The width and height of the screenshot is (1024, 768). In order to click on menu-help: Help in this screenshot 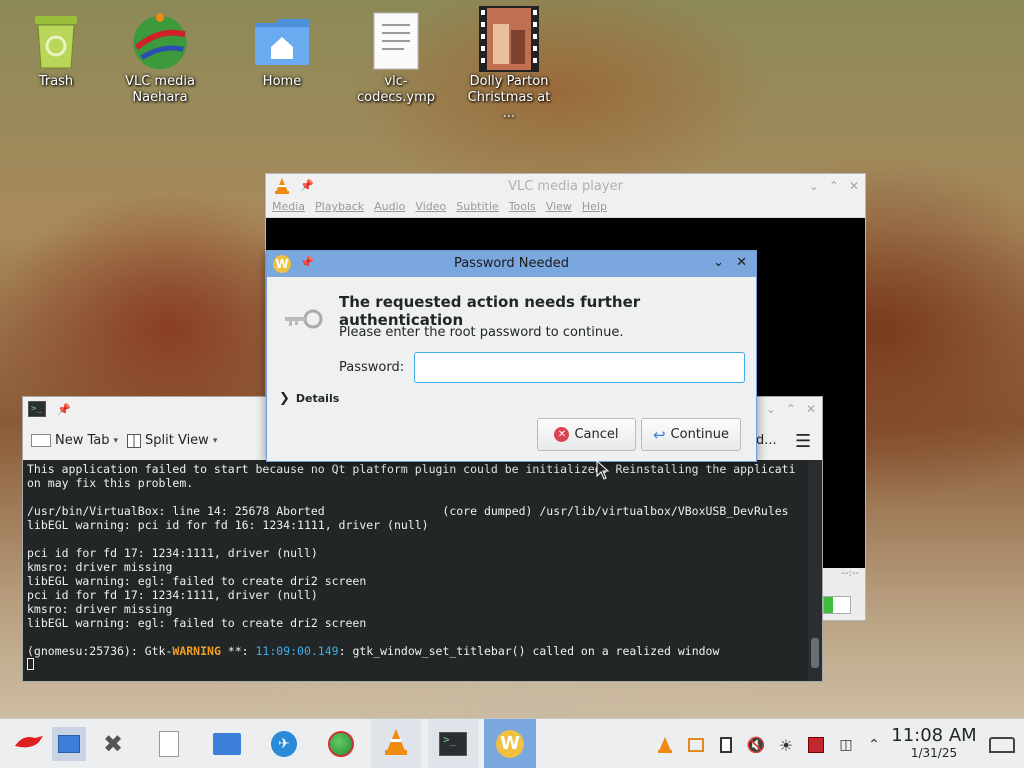, I will do `click(594, 208)`.